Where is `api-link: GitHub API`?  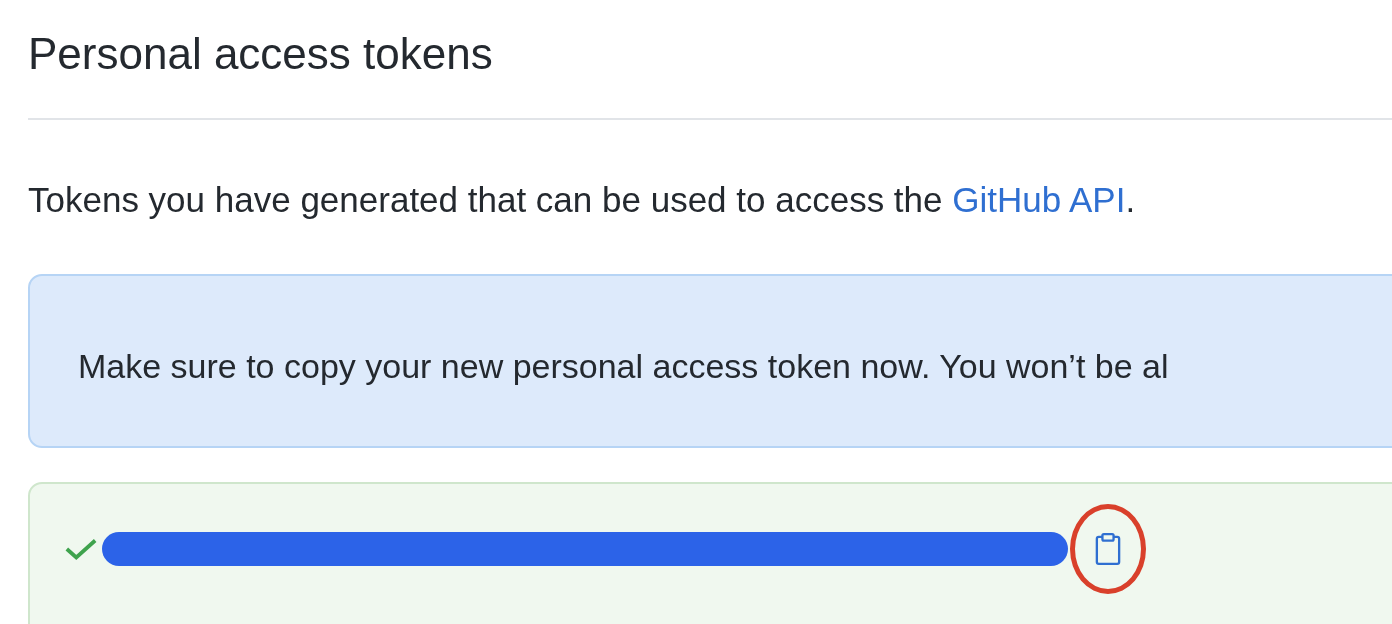 api-link: GitHub API is located at coordinates (1039, 199).